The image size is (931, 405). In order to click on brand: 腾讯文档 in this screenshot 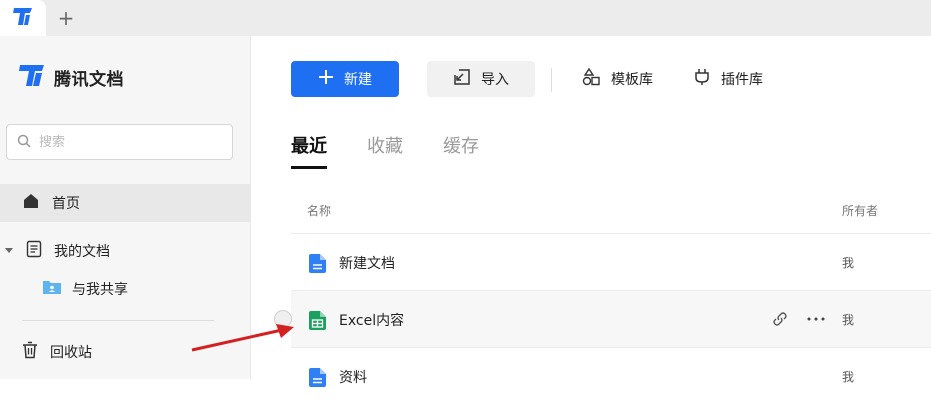, I will do `click(71, 77)`.